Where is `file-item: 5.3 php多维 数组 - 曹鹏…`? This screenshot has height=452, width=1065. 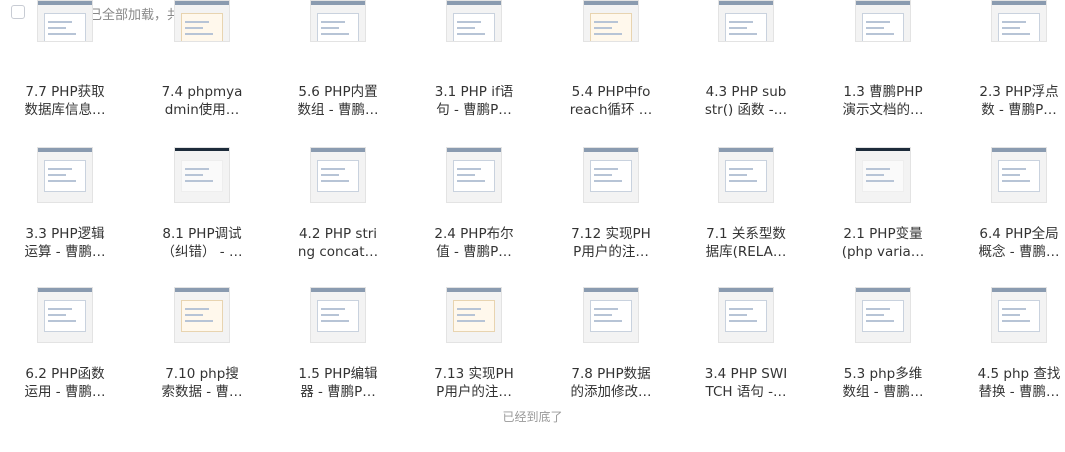 file-item: 5.3 php多维 数组 - 曹鹏… is located at coordinates (883, 343).